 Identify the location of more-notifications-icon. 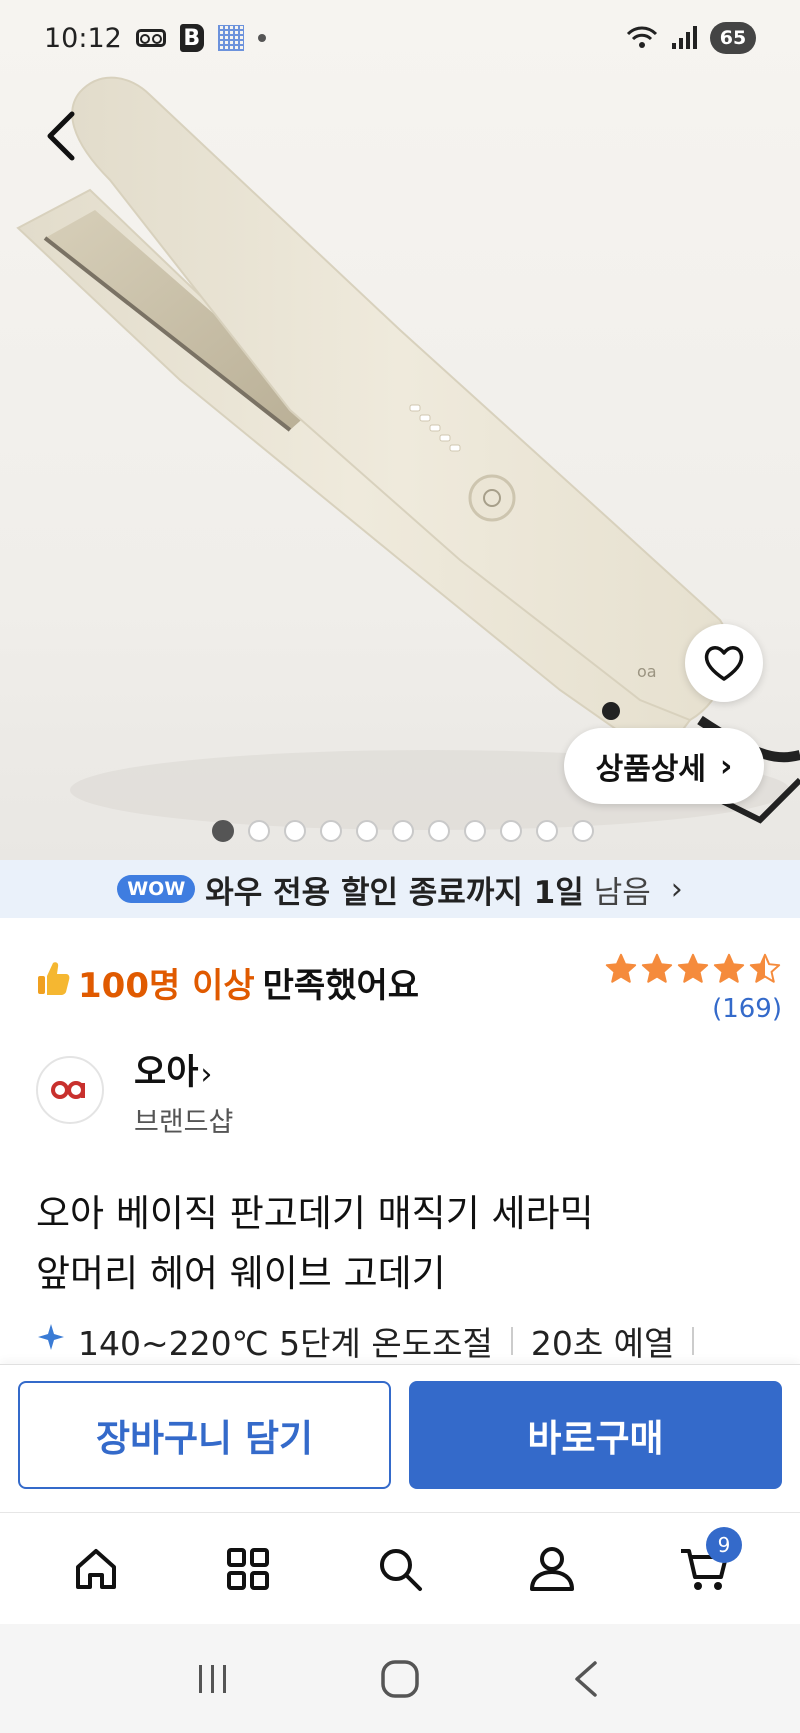
(261, 38).